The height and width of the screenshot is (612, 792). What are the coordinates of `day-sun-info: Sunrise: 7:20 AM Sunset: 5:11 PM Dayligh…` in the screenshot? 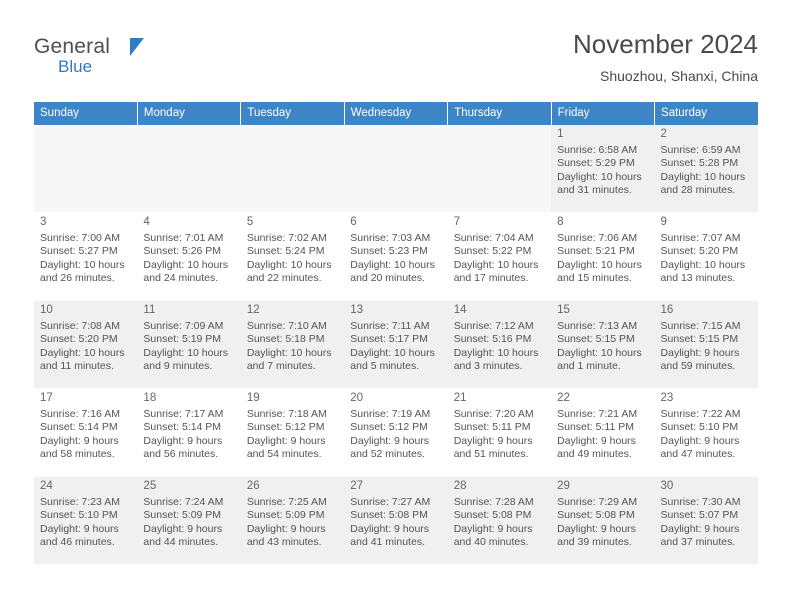 It's located at (493, 434).